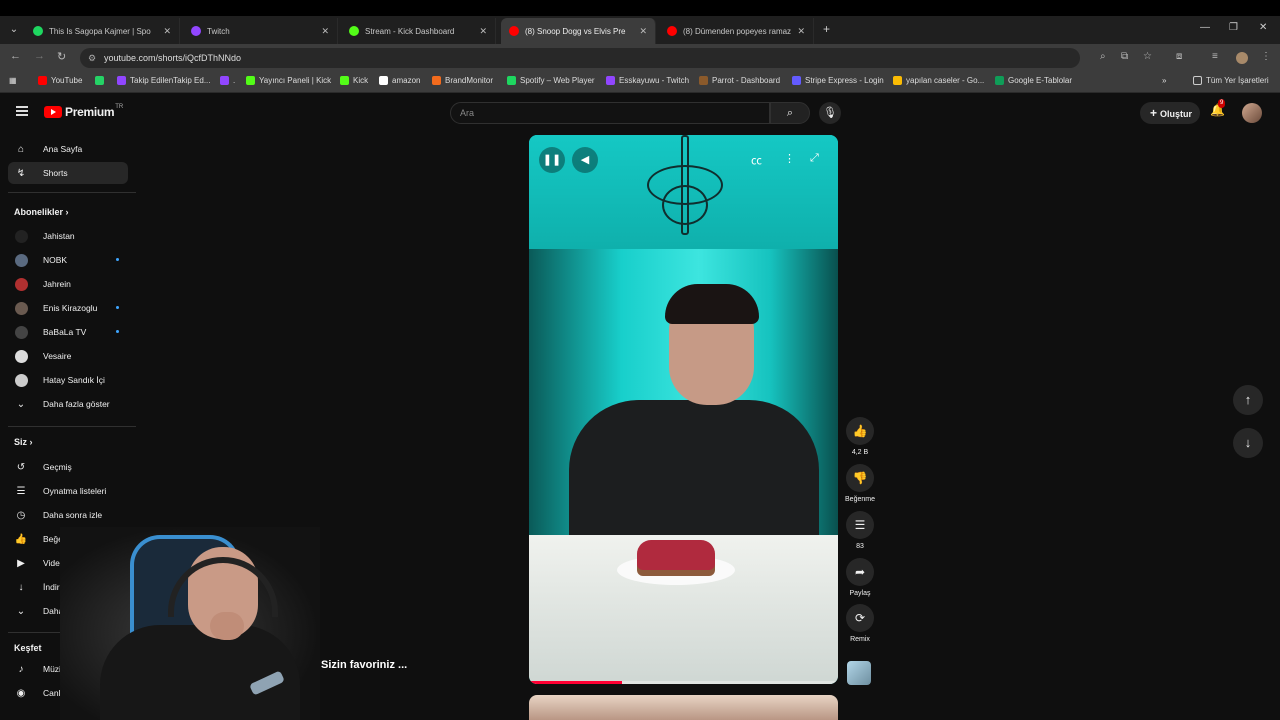 Image resolution: width=1280 pixels, height=720 pixels. What do you see at coordinates (65, 332) in the screenshot?
I see `channel-name: BaBaLa TV` at bounding box center [65, 332].